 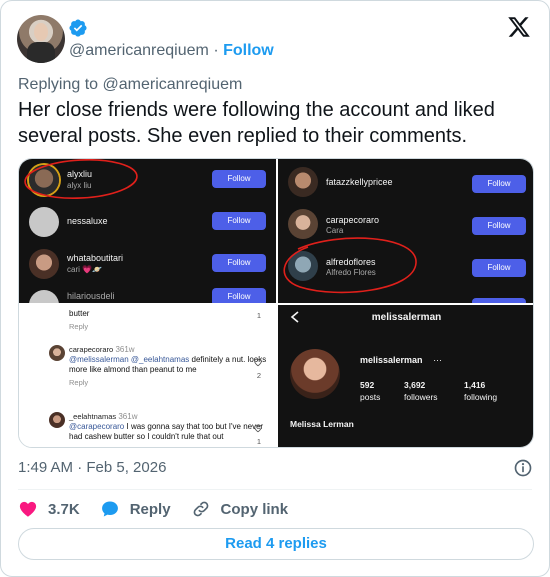 What do you see at coordinates (405, 183) in the screenshot?
I see `list-item: fatazzkellypricee Follow` at bounding box center [405, 183].